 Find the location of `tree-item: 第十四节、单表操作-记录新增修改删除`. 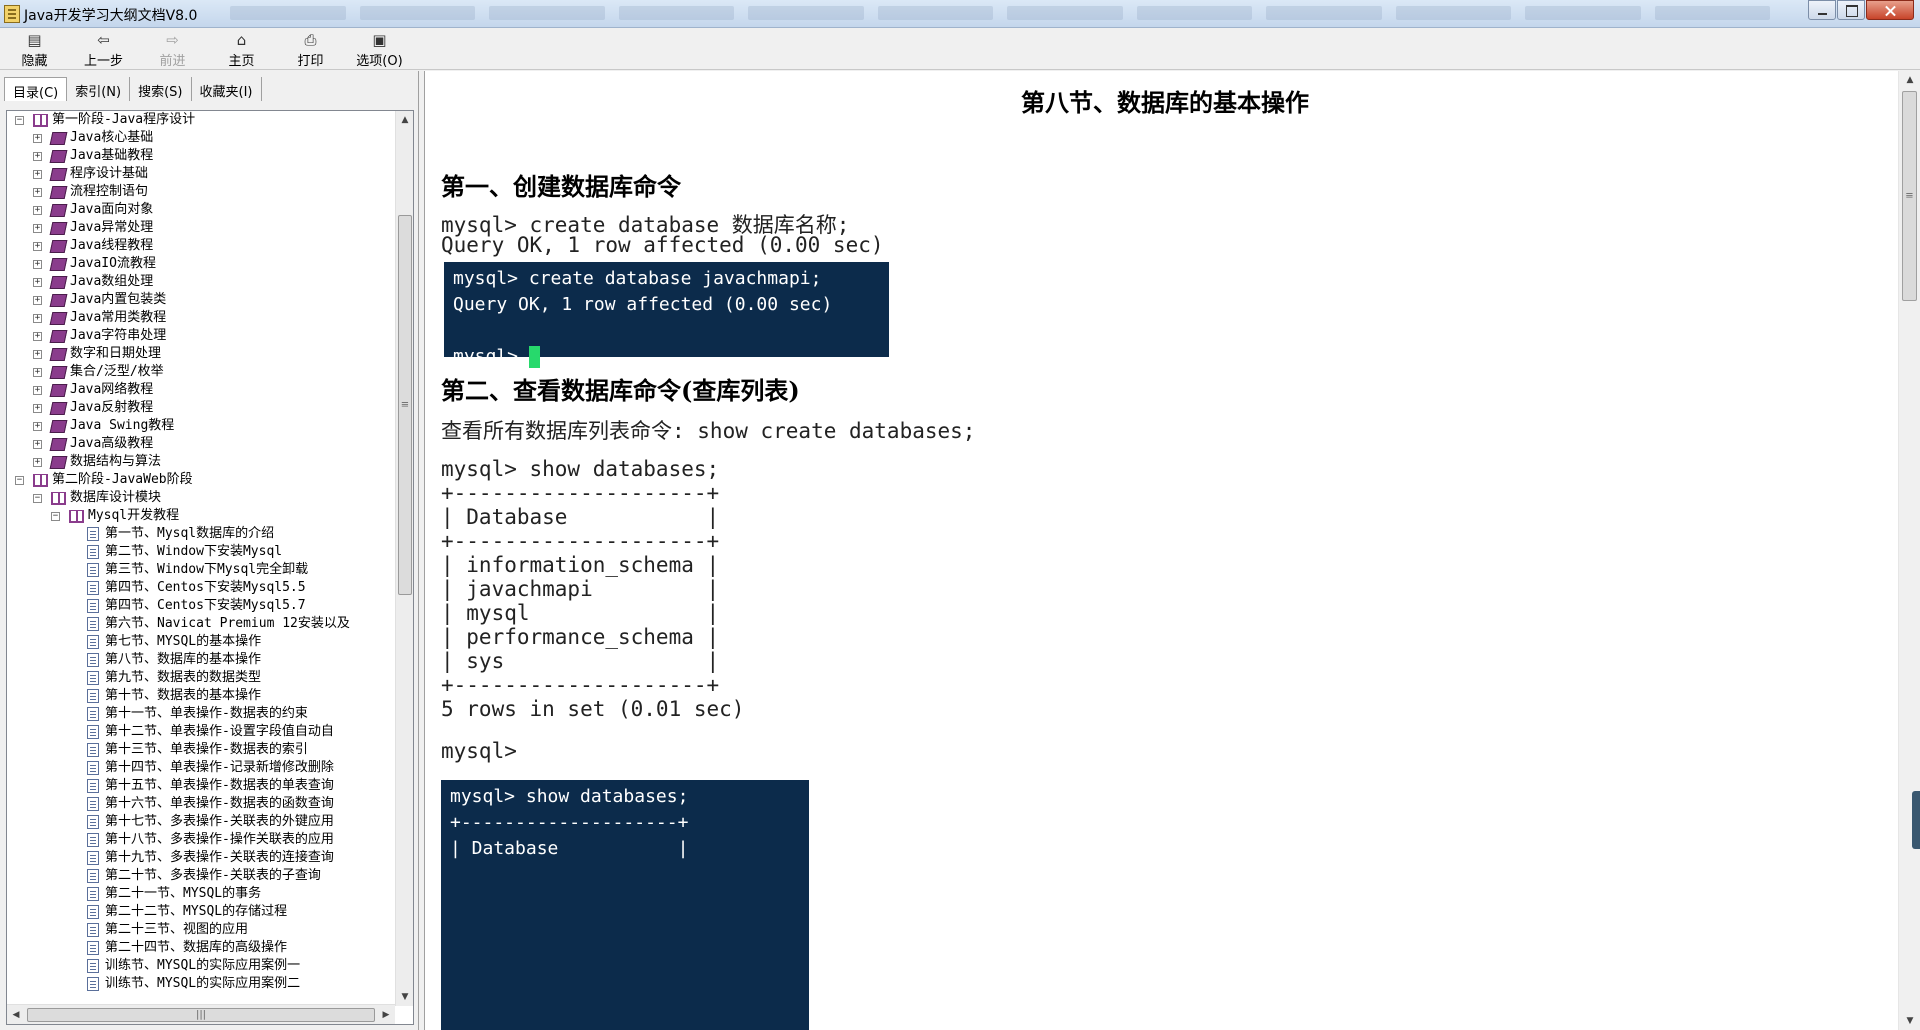

tree-item: 第十四节、单表操作-记录新增修改删除 is located at coordinates (210, 768).